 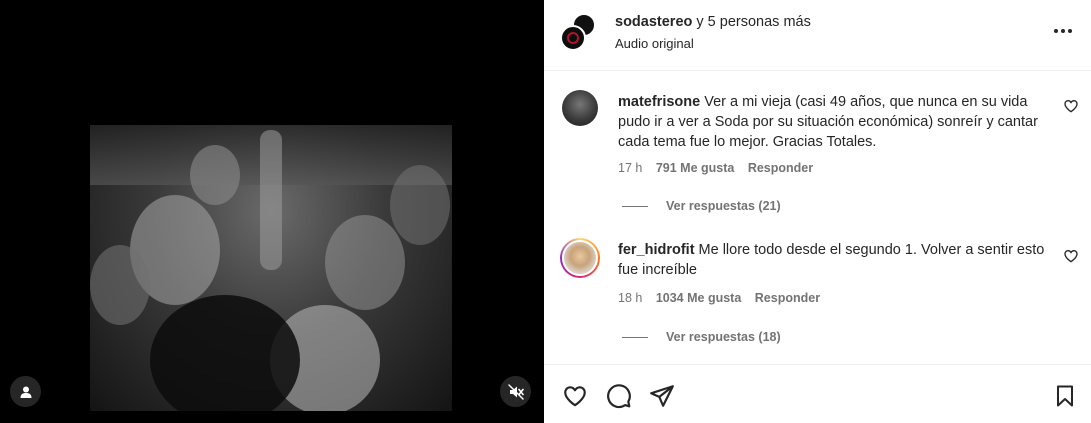 I want to click on like-button, so click(x=575, y=396).